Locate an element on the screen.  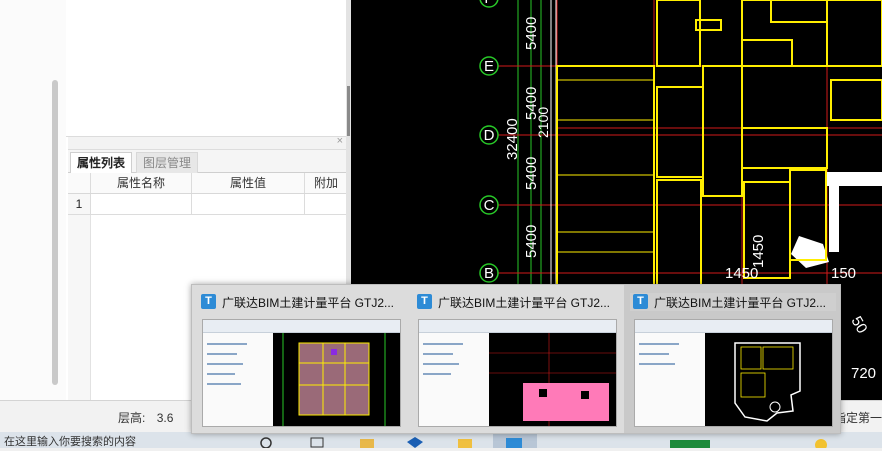
dim-label-6: 1450 is located at coordinates (741, 273).